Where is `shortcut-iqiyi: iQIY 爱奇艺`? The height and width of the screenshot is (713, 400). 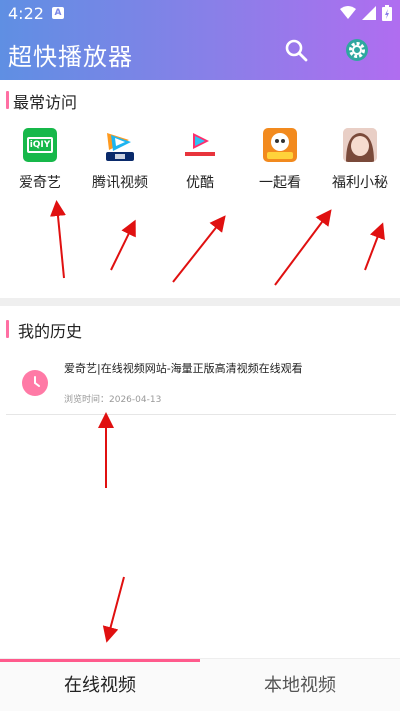
shortcut-iqiyi: iQIY 爱奇艺 is located at coordinates (40, 160).